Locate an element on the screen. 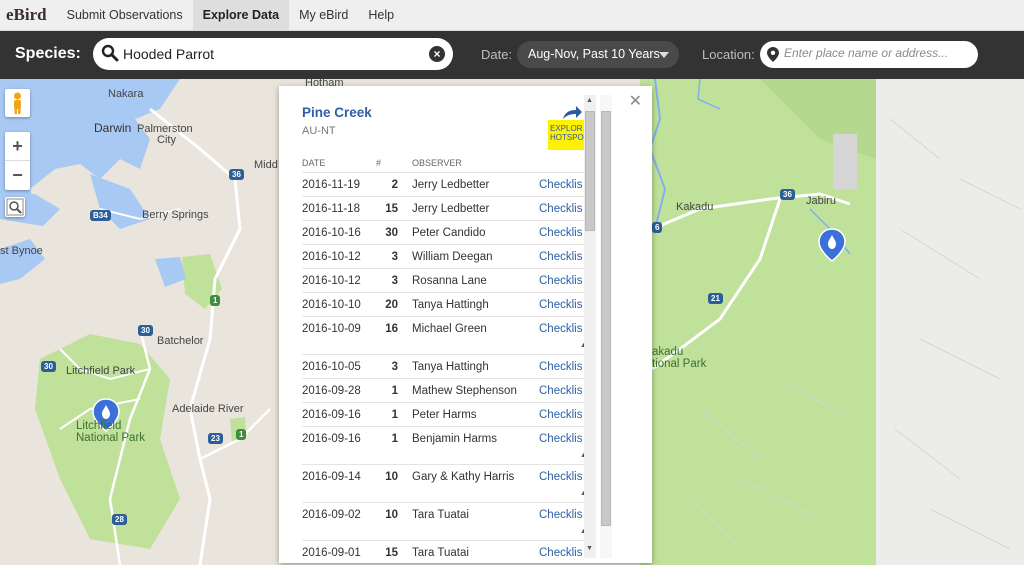 This screenshot has height=565, width=1024. explore-hotspot-button: EXPLOR HOTSPO is located at coordinates (566, 135).